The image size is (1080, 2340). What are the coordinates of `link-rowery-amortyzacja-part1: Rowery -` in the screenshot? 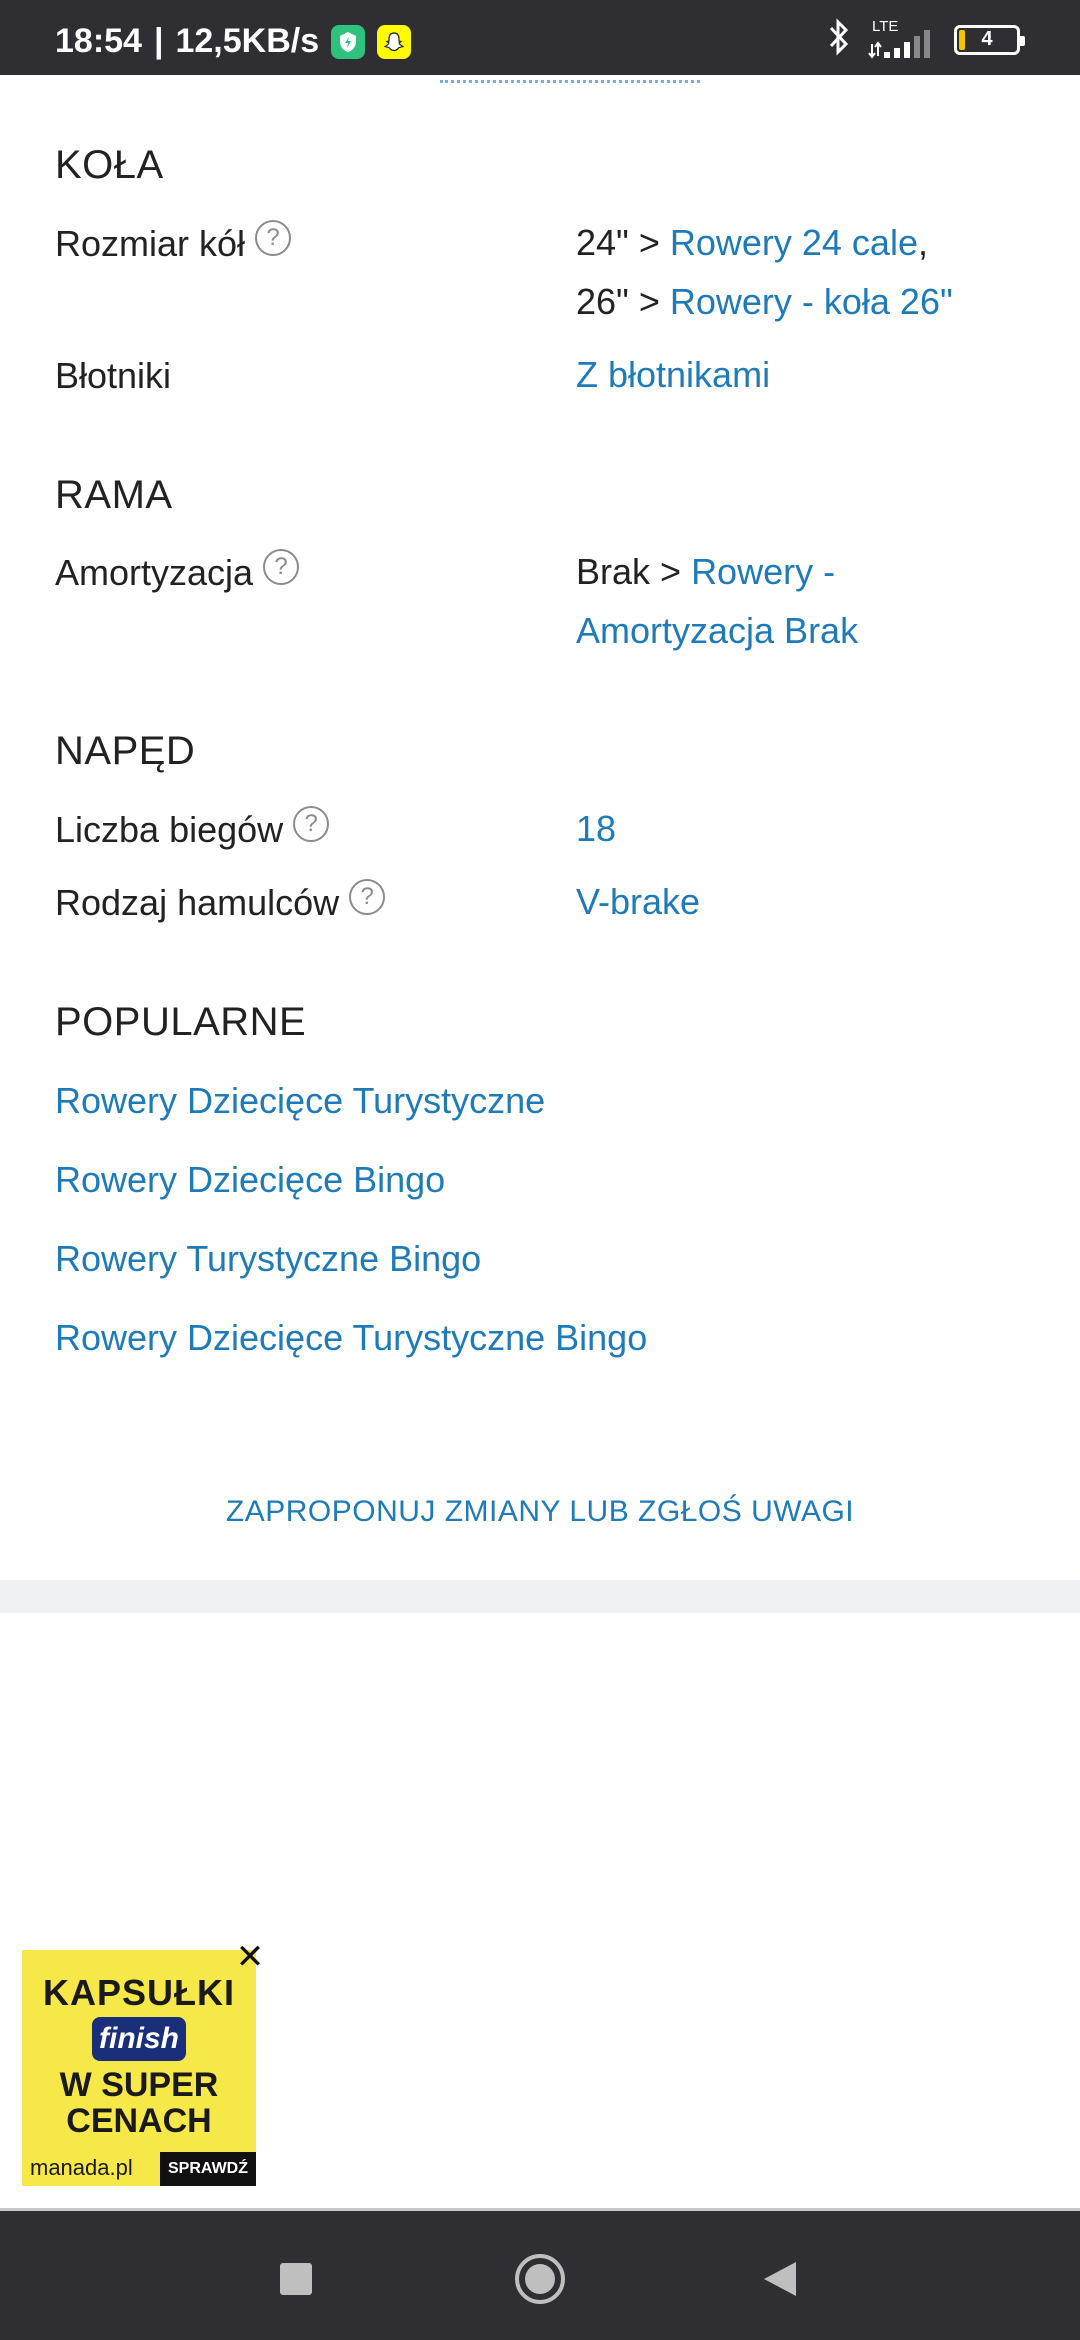 It's located at (763, 571).